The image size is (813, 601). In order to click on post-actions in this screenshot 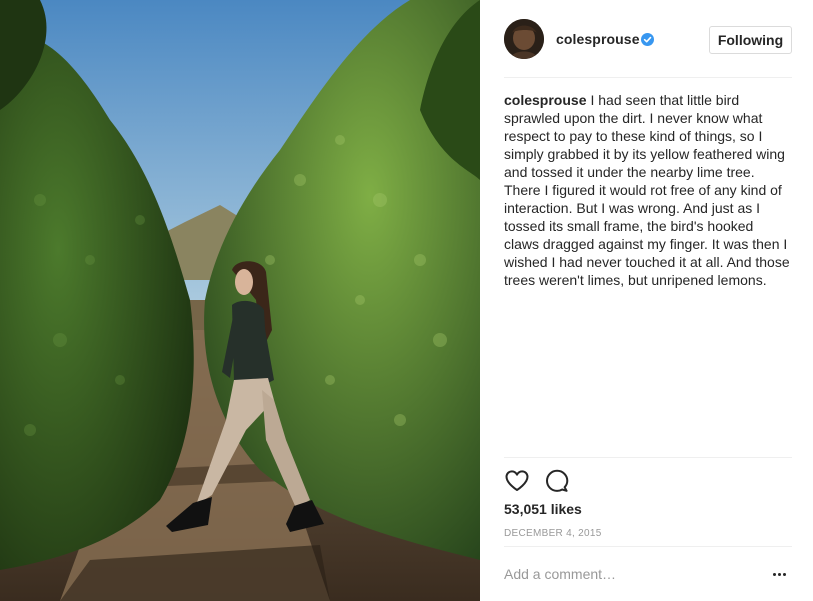, I will do `click(554, 481)`.